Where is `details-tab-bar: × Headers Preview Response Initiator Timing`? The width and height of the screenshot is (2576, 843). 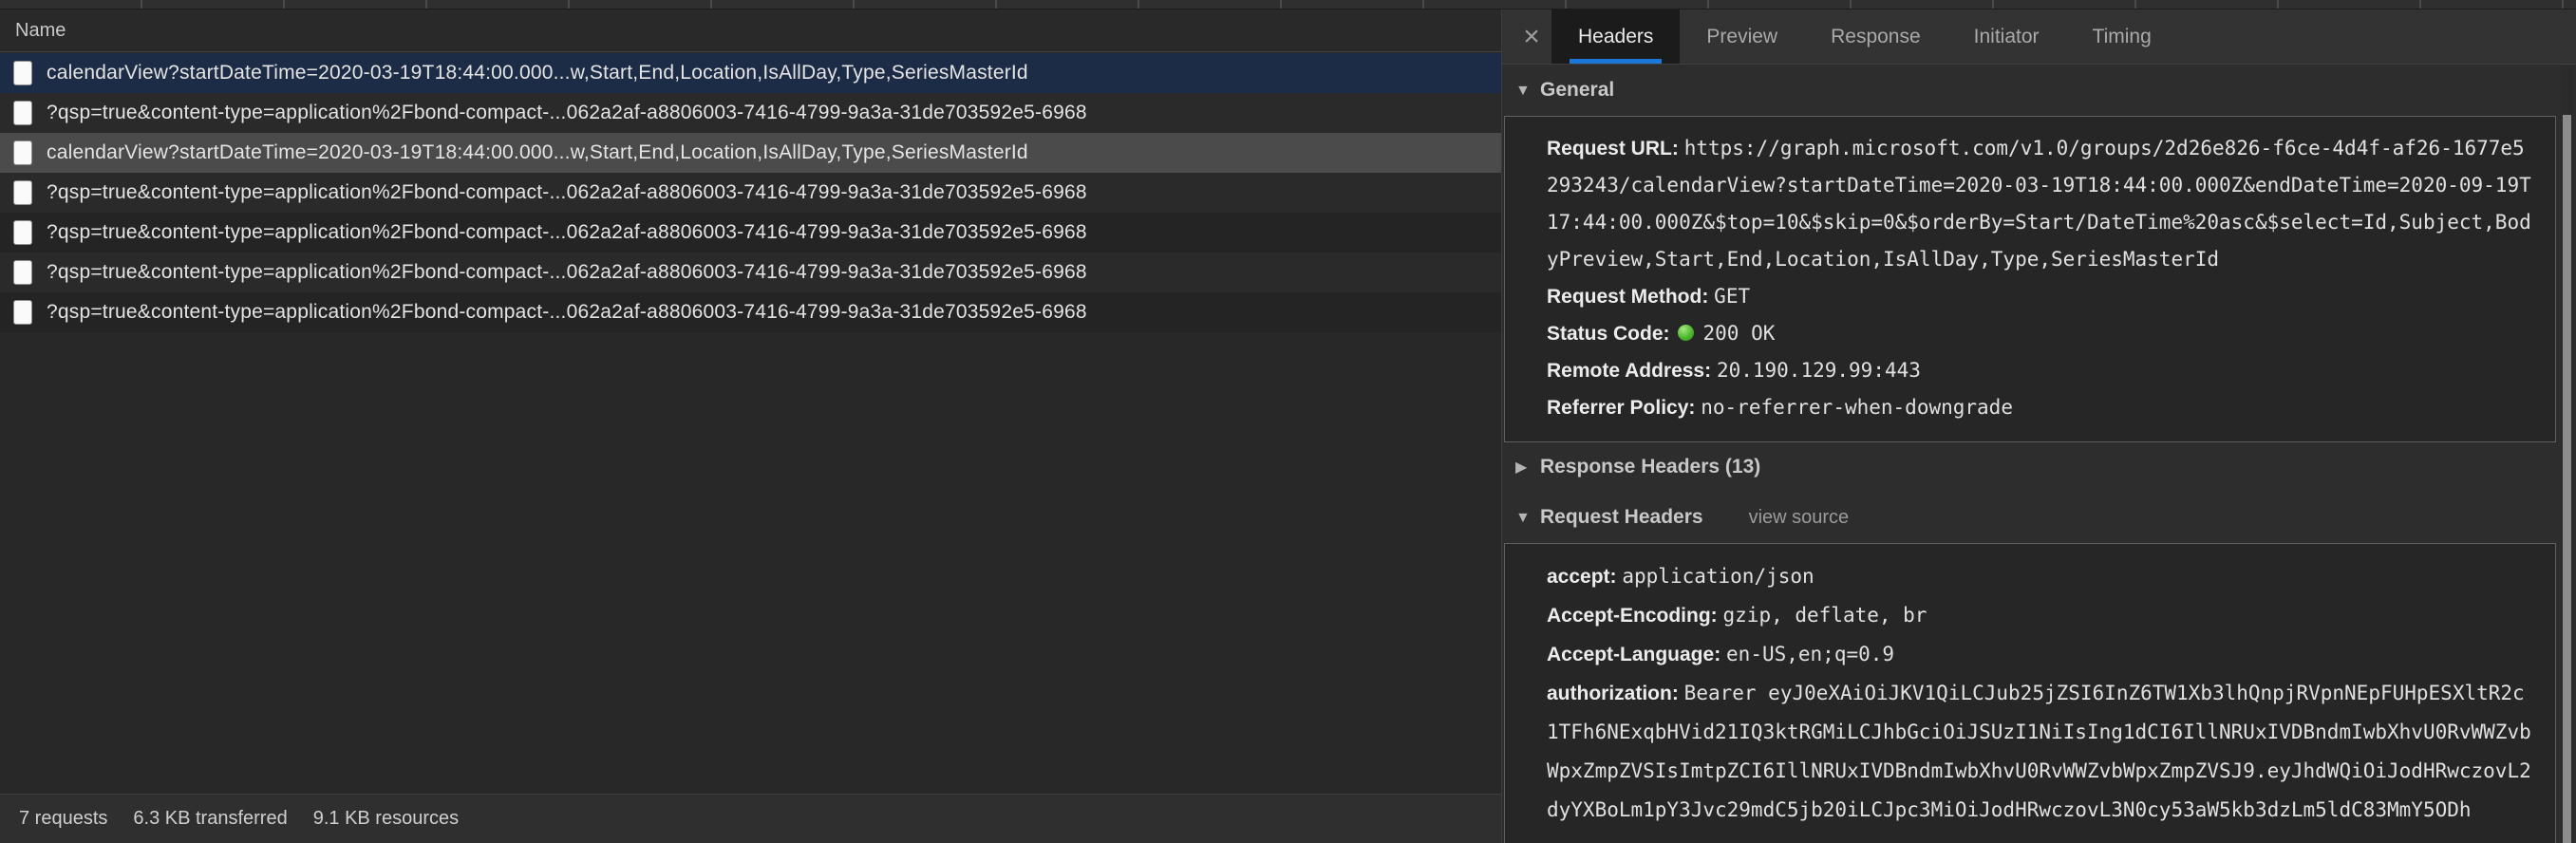
details-tab-bar: × Headers Preview Response Initiator Timing is located at coordinates (2039, 37).